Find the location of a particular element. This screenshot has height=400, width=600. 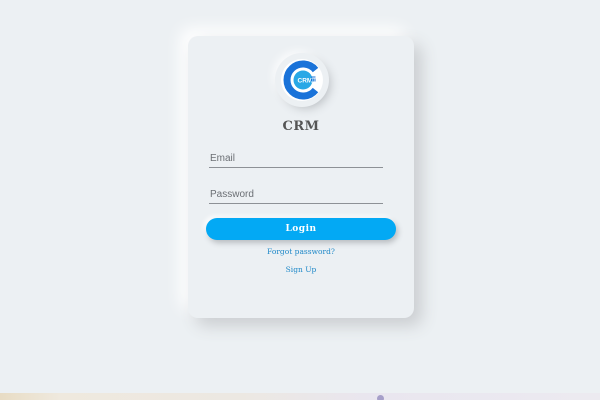

email-field is located at coordinates (296, 158).